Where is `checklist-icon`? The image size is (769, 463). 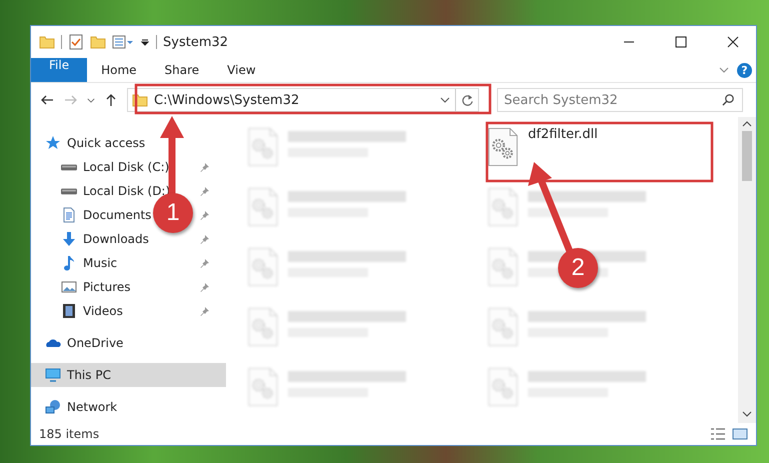 checklist-icon is located at coordinates (76, 42).